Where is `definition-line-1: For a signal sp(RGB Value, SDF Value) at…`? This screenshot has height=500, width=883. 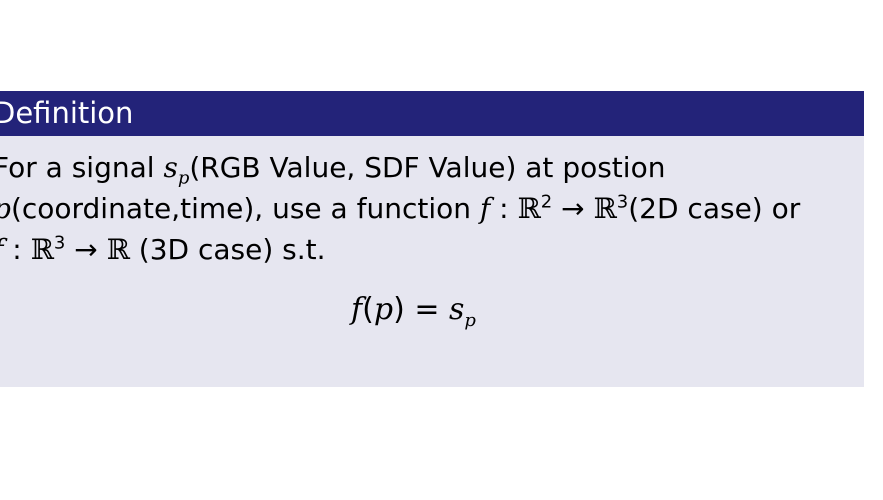 definition-line-1: For a signal sp(RGB Value, SDF Value) at… is located at coordinates (432, 167).